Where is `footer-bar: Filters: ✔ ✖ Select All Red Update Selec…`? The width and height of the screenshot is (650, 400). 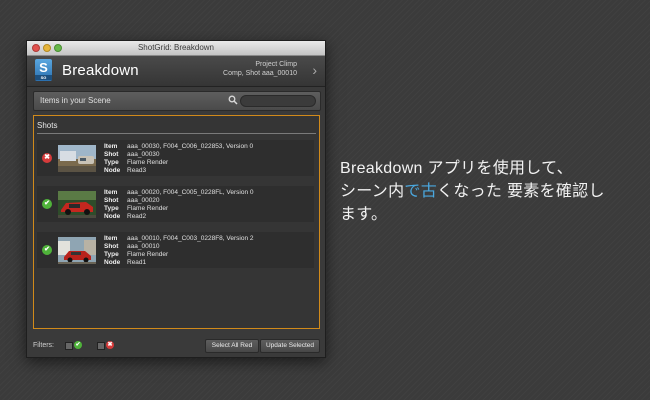 footer-bar: Filters: ✔ ✖ Select All Red Update Selec… is located at coordinates (176, 347).